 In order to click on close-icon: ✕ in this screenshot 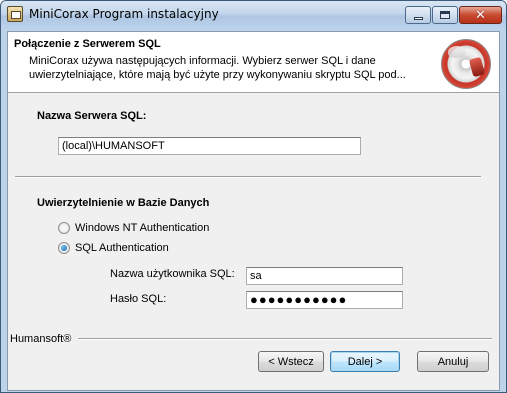, I will do `click(480, 15)`.